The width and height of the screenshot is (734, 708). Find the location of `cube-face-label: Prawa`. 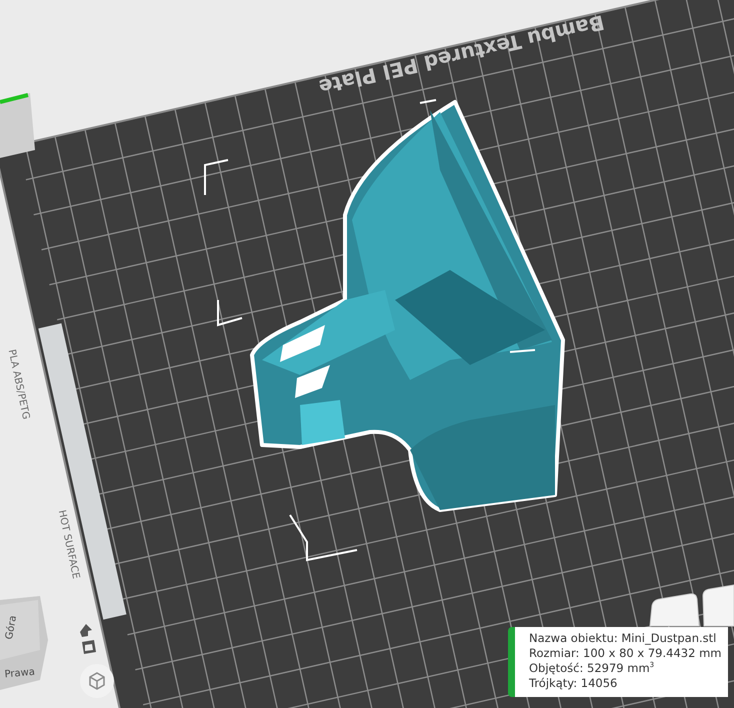

cube-face-label: Prawa is located at coordinates (20, 673).